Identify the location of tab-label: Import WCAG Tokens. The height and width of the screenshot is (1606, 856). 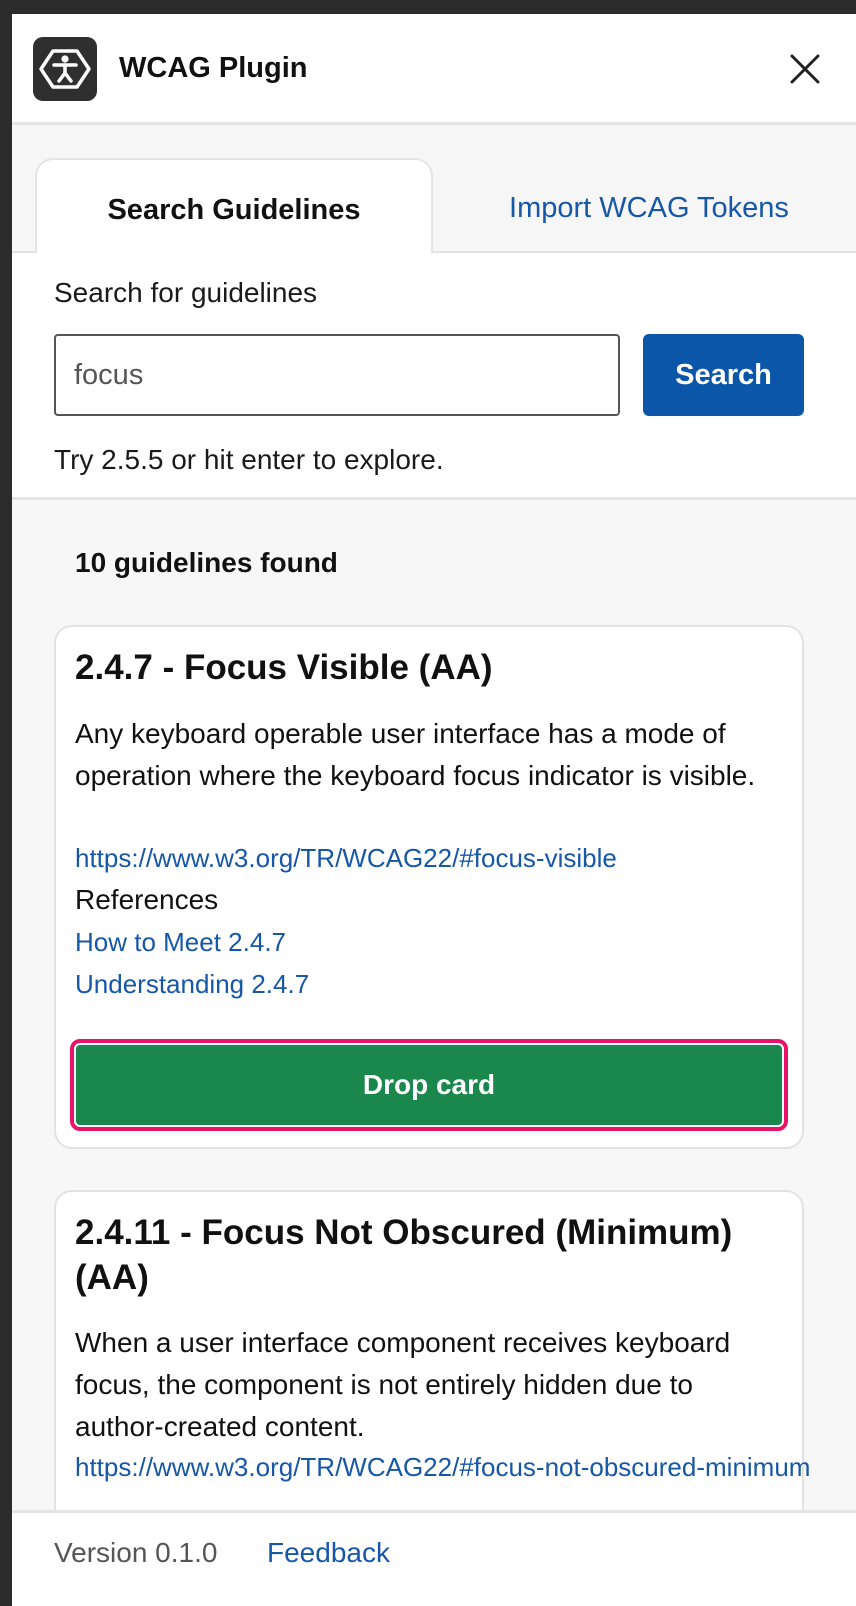
(649, 208).